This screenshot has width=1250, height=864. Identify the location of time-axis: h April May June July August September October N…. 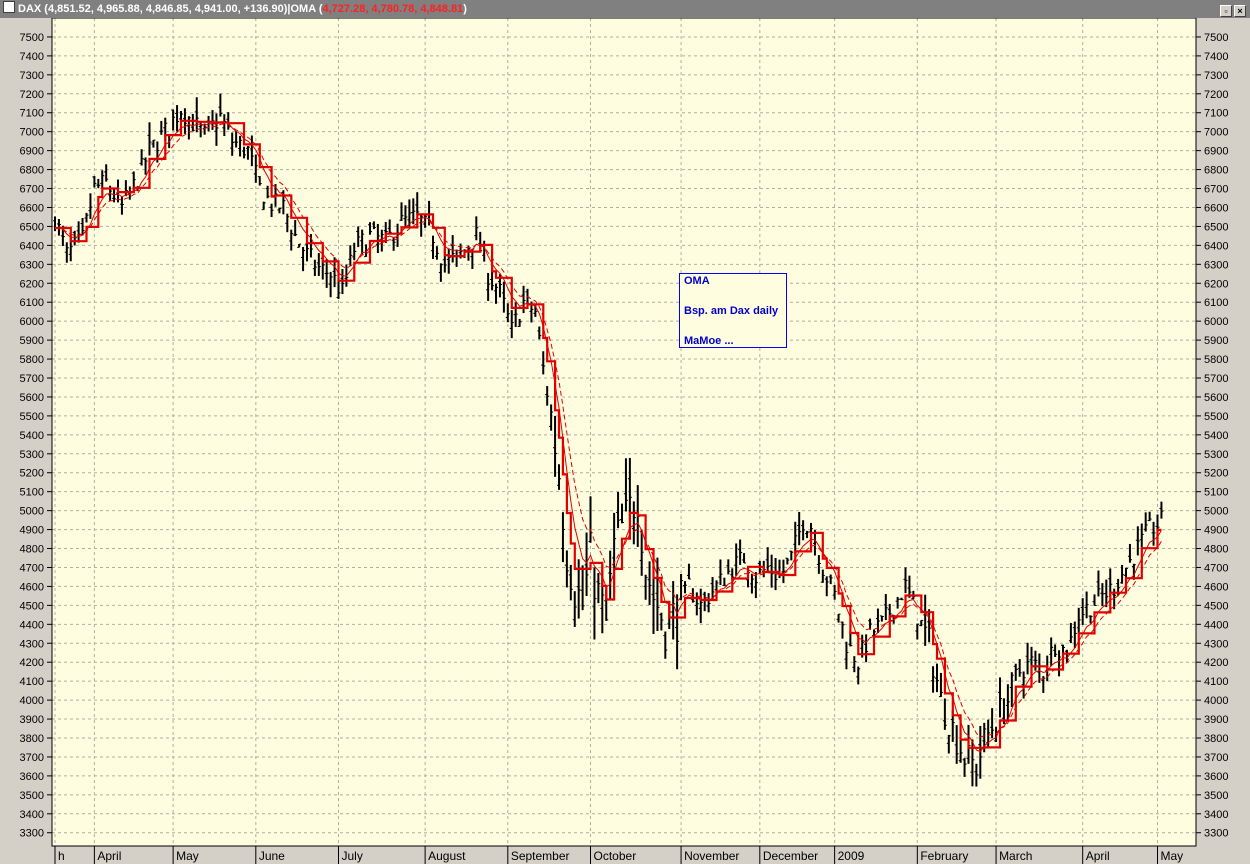
(625, 855).